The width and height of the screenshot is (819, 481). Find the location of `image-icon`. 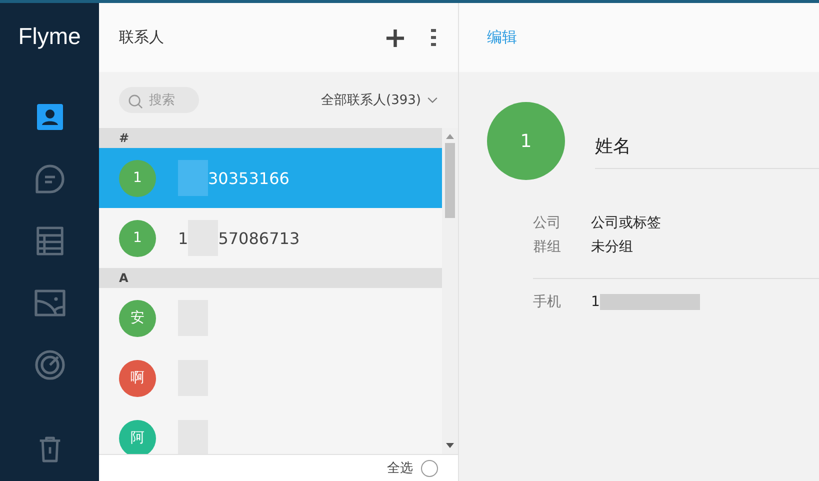

image-icon is located at coordinates (50, 303).